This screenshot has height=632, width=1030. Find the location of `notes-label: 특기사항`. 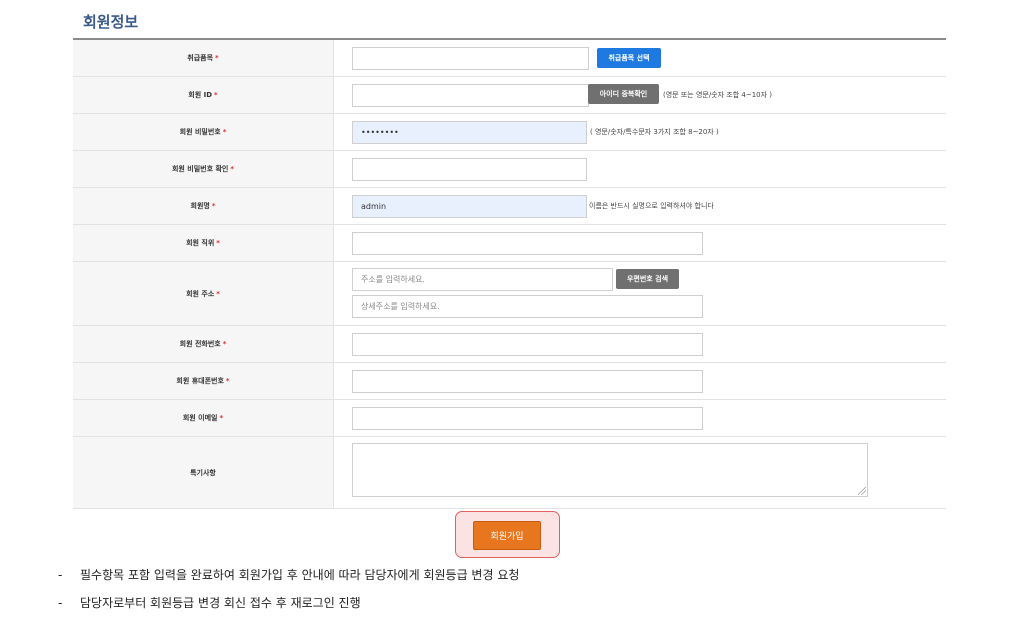

notes-label: 특기사항 is located at coordinates (203, 472).